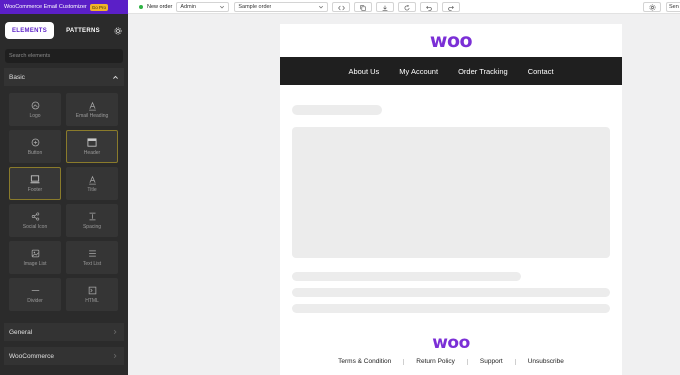 The image size is (680, 375). I want to click on footer-link-return-policy: Return Policy, so click(435, 361).